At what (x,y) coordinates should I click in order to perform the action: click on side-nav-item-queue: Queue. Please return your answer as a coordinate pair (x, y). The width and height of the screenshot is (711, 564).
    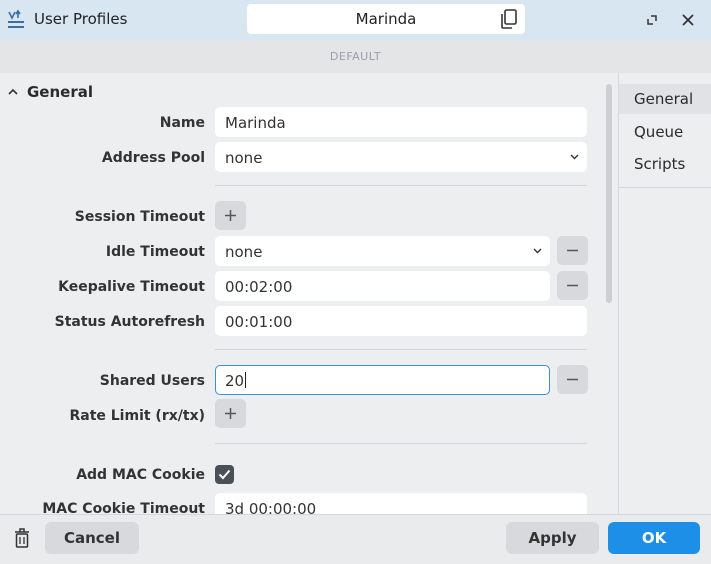
    Looking at the image, I should click on (665, 132).